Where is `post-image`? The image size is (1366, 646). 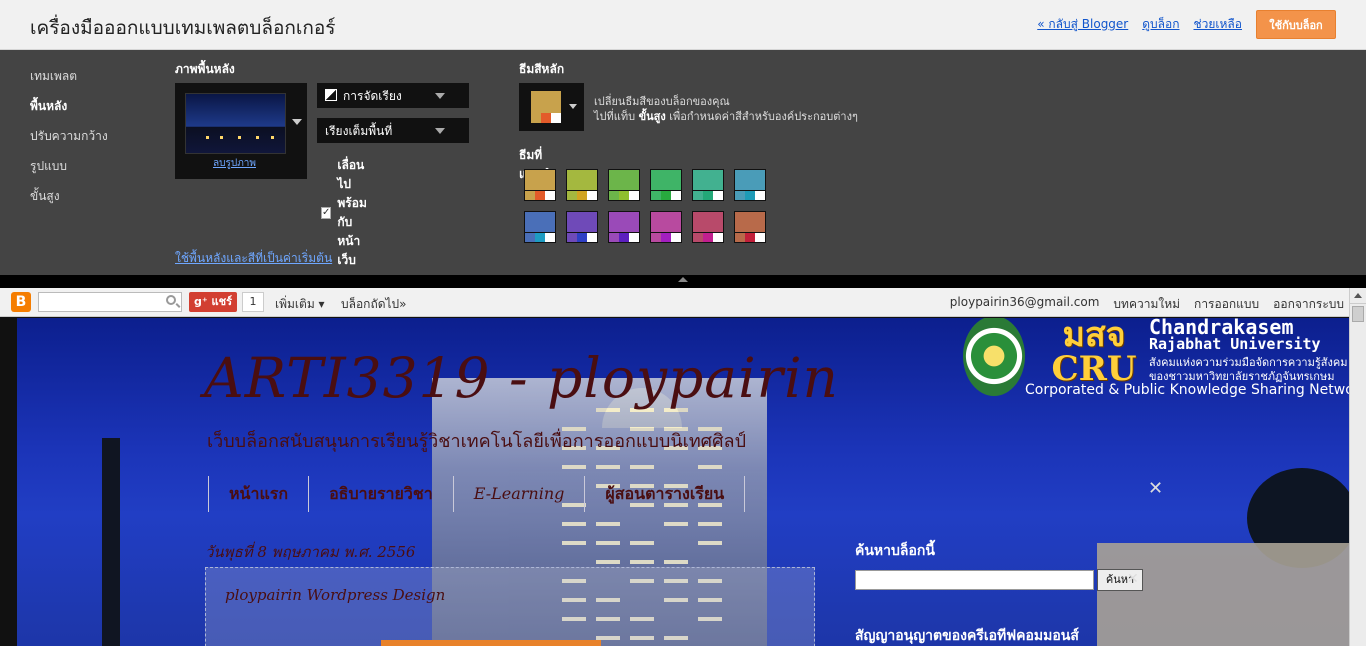 post-image is located at coordinates (491, 643).